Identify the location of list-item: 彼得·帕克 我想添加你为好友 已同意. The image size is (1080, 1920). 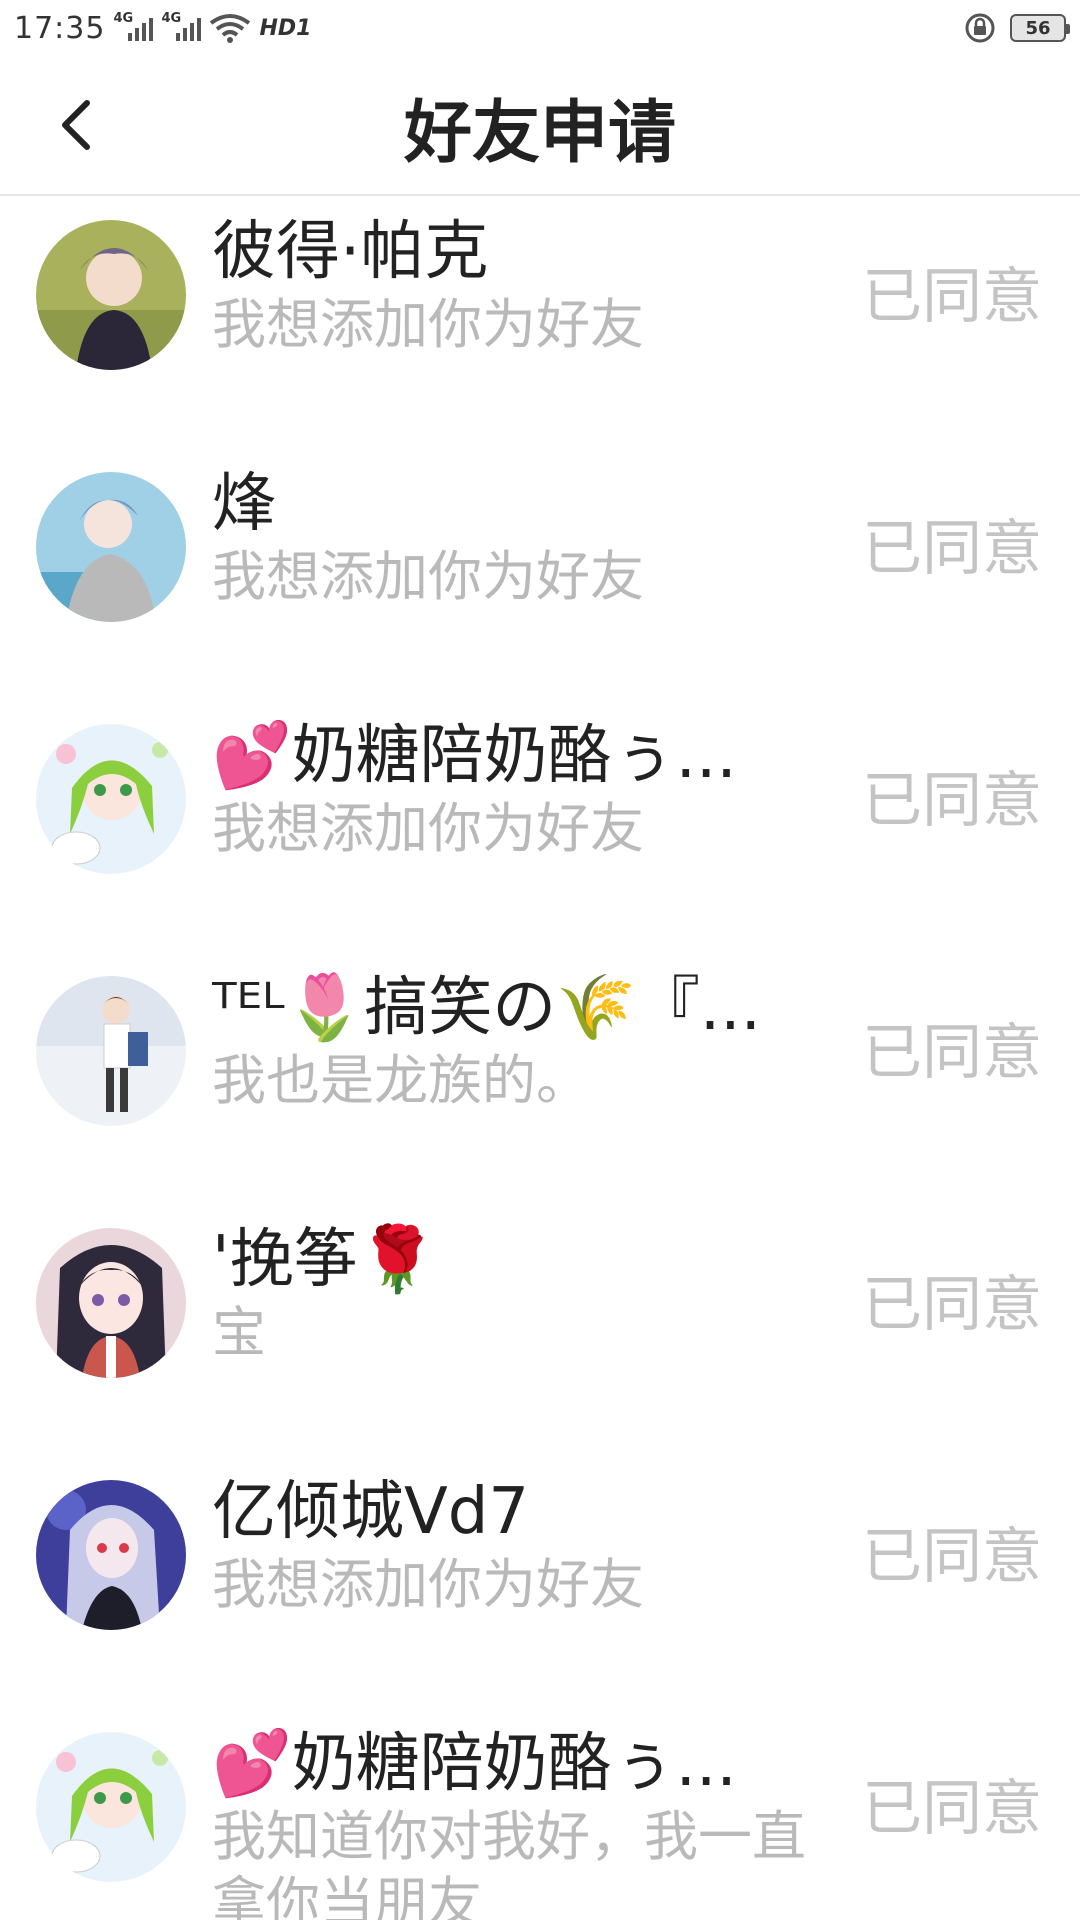
(540, 300).